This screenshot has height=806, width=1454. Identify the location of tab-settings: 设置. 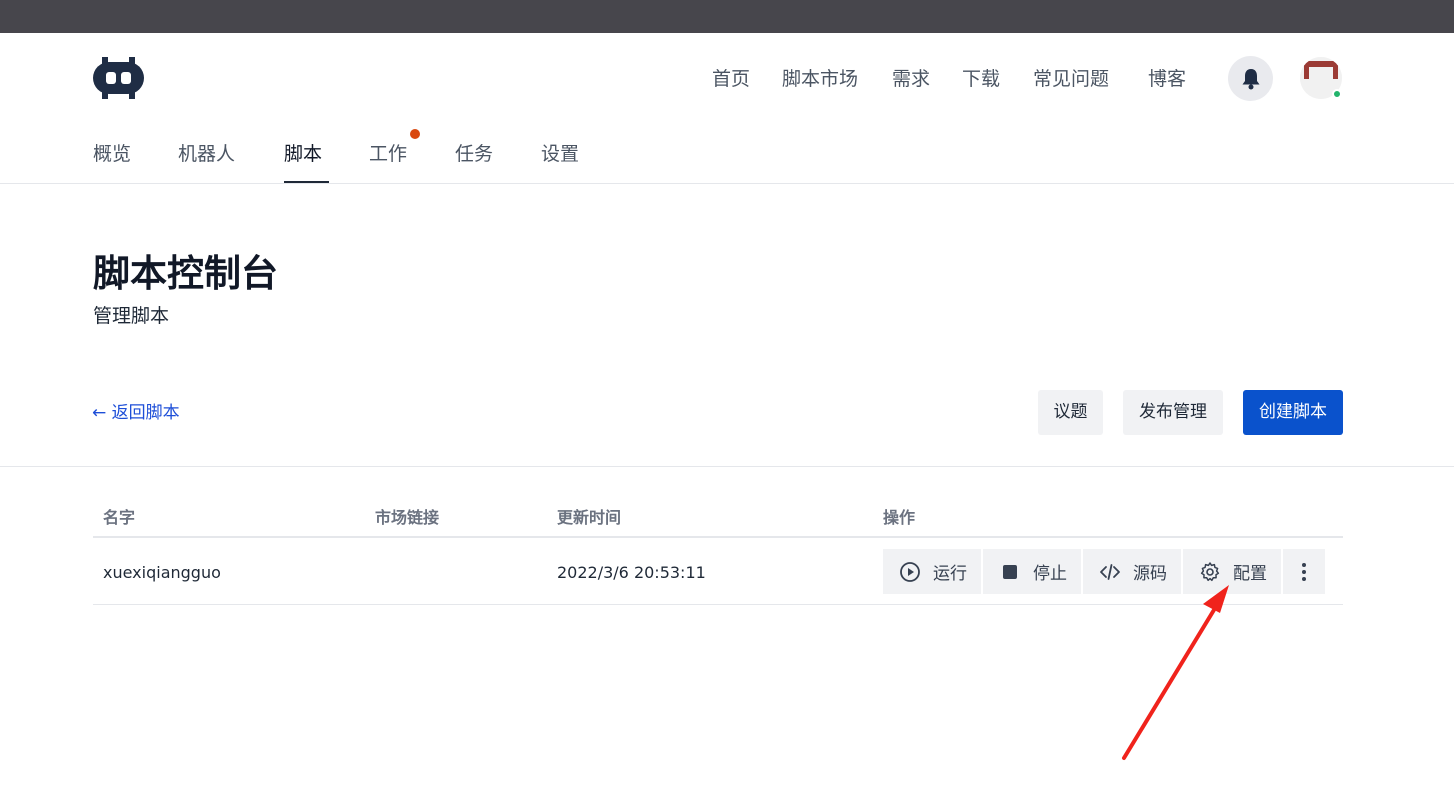
(560, 154).